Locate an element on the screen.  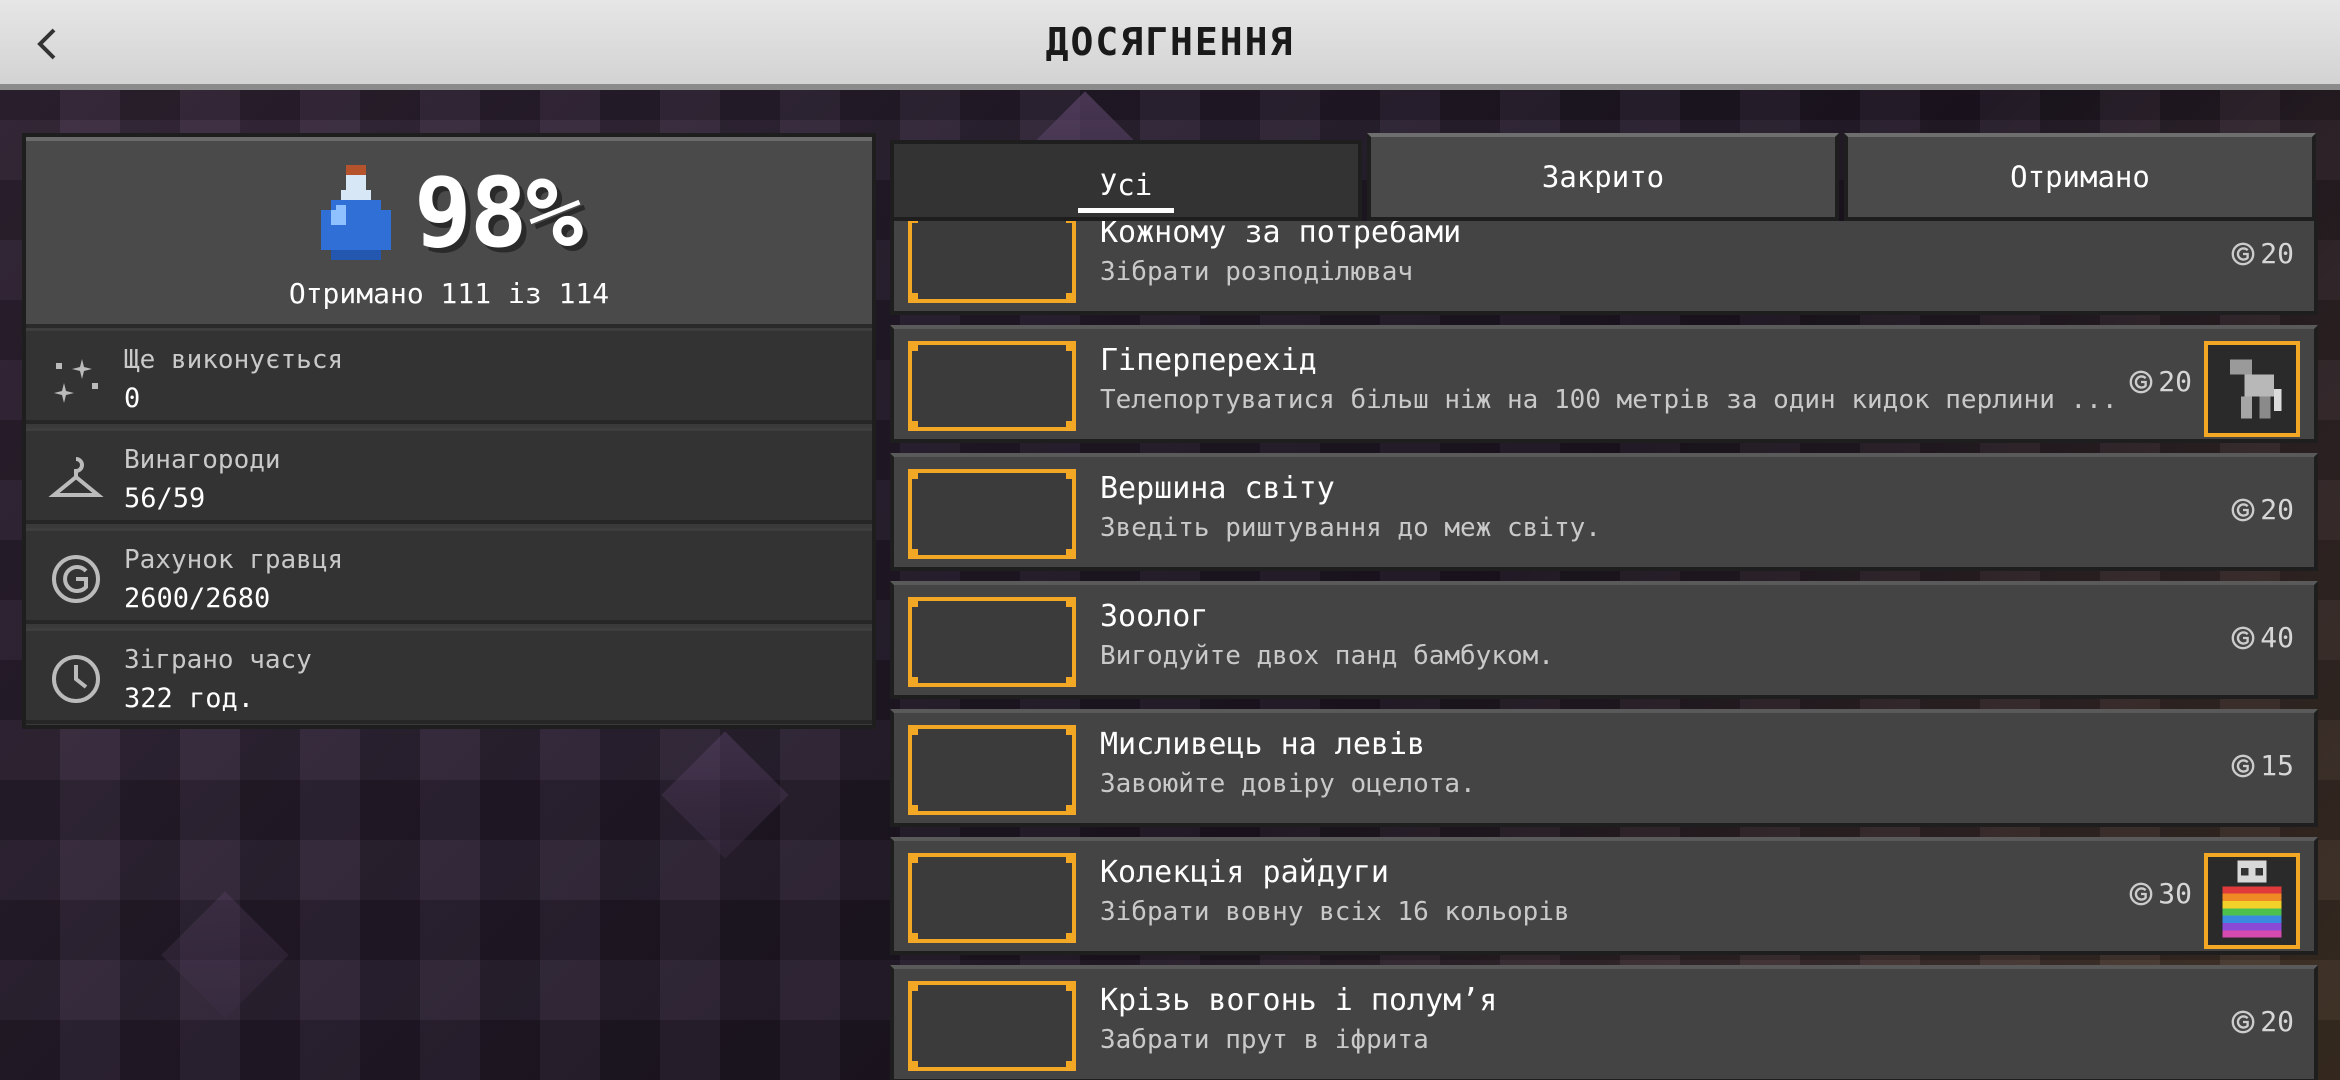
achievement-score: 40 is located at coordinates (2262, 637).